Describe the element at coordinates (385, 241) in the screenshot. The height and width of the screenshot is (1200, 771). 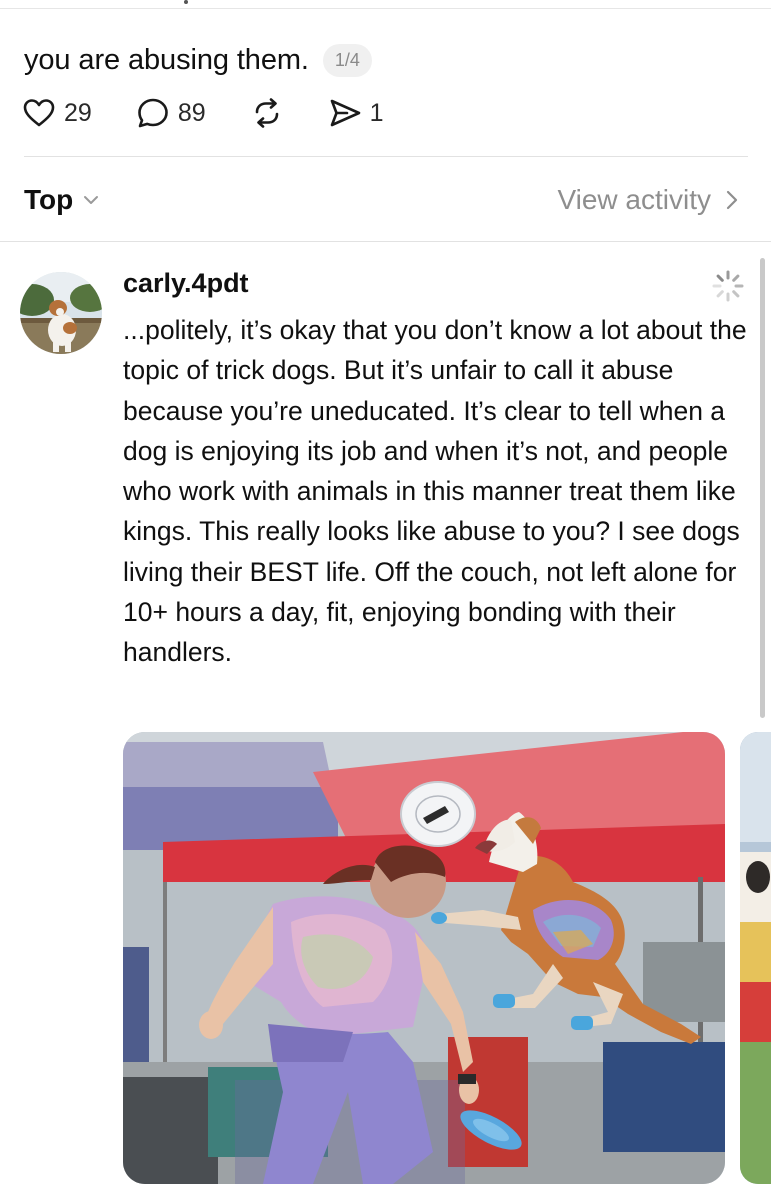
I see `section-divider` at that location.